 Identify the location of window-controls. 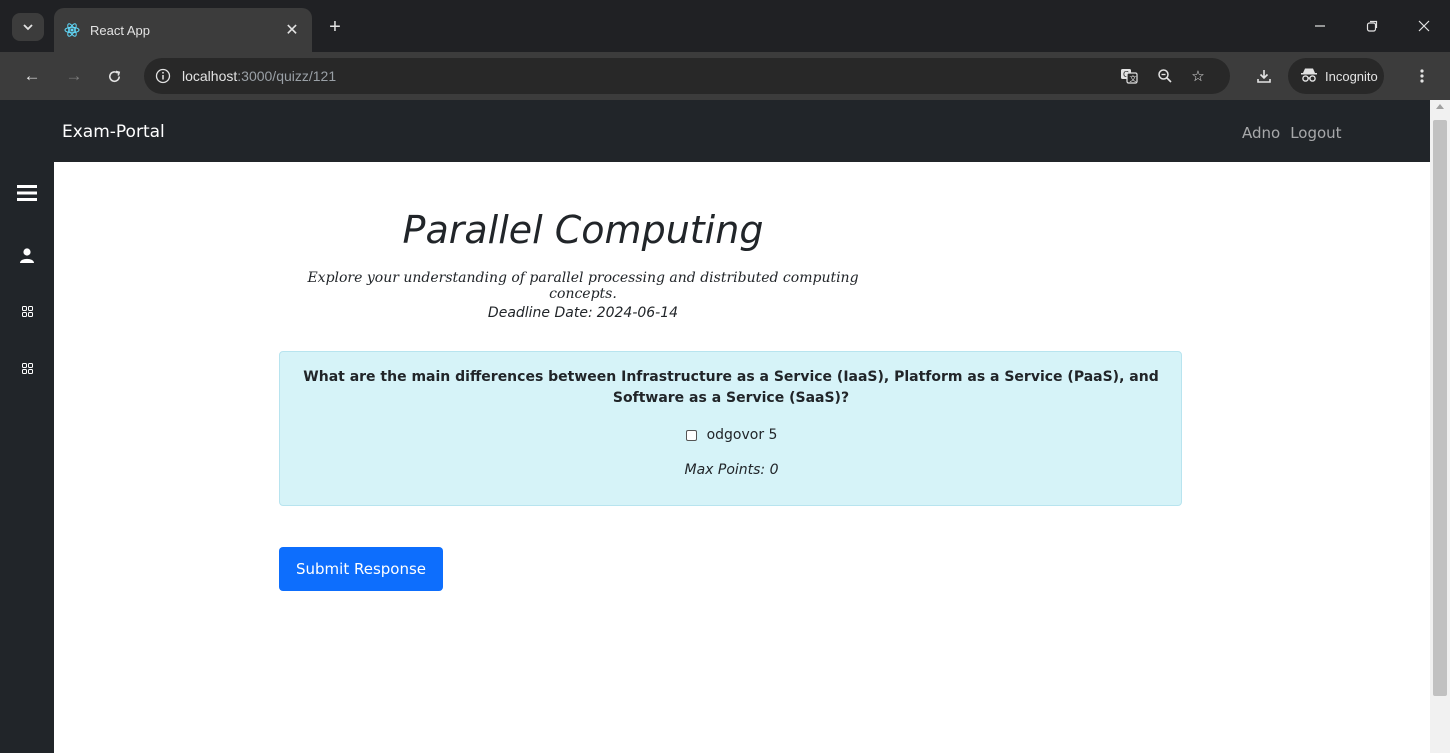
(1372, 26).